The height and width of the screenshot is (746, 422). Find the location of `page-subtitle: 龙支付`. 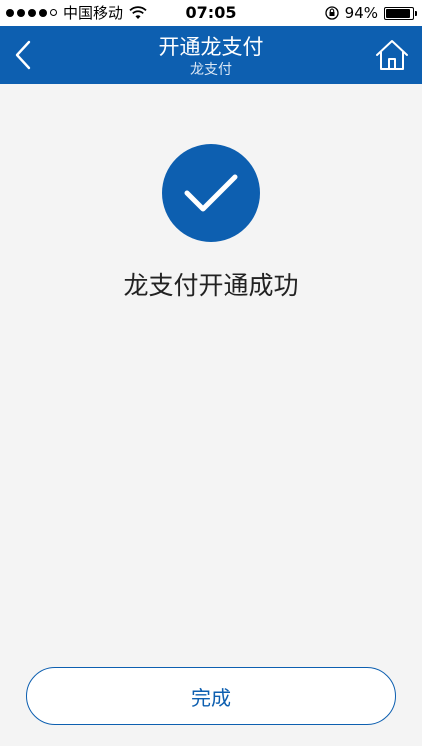

page-subtitle: 龙支付 is located at coordinates (211, 70).